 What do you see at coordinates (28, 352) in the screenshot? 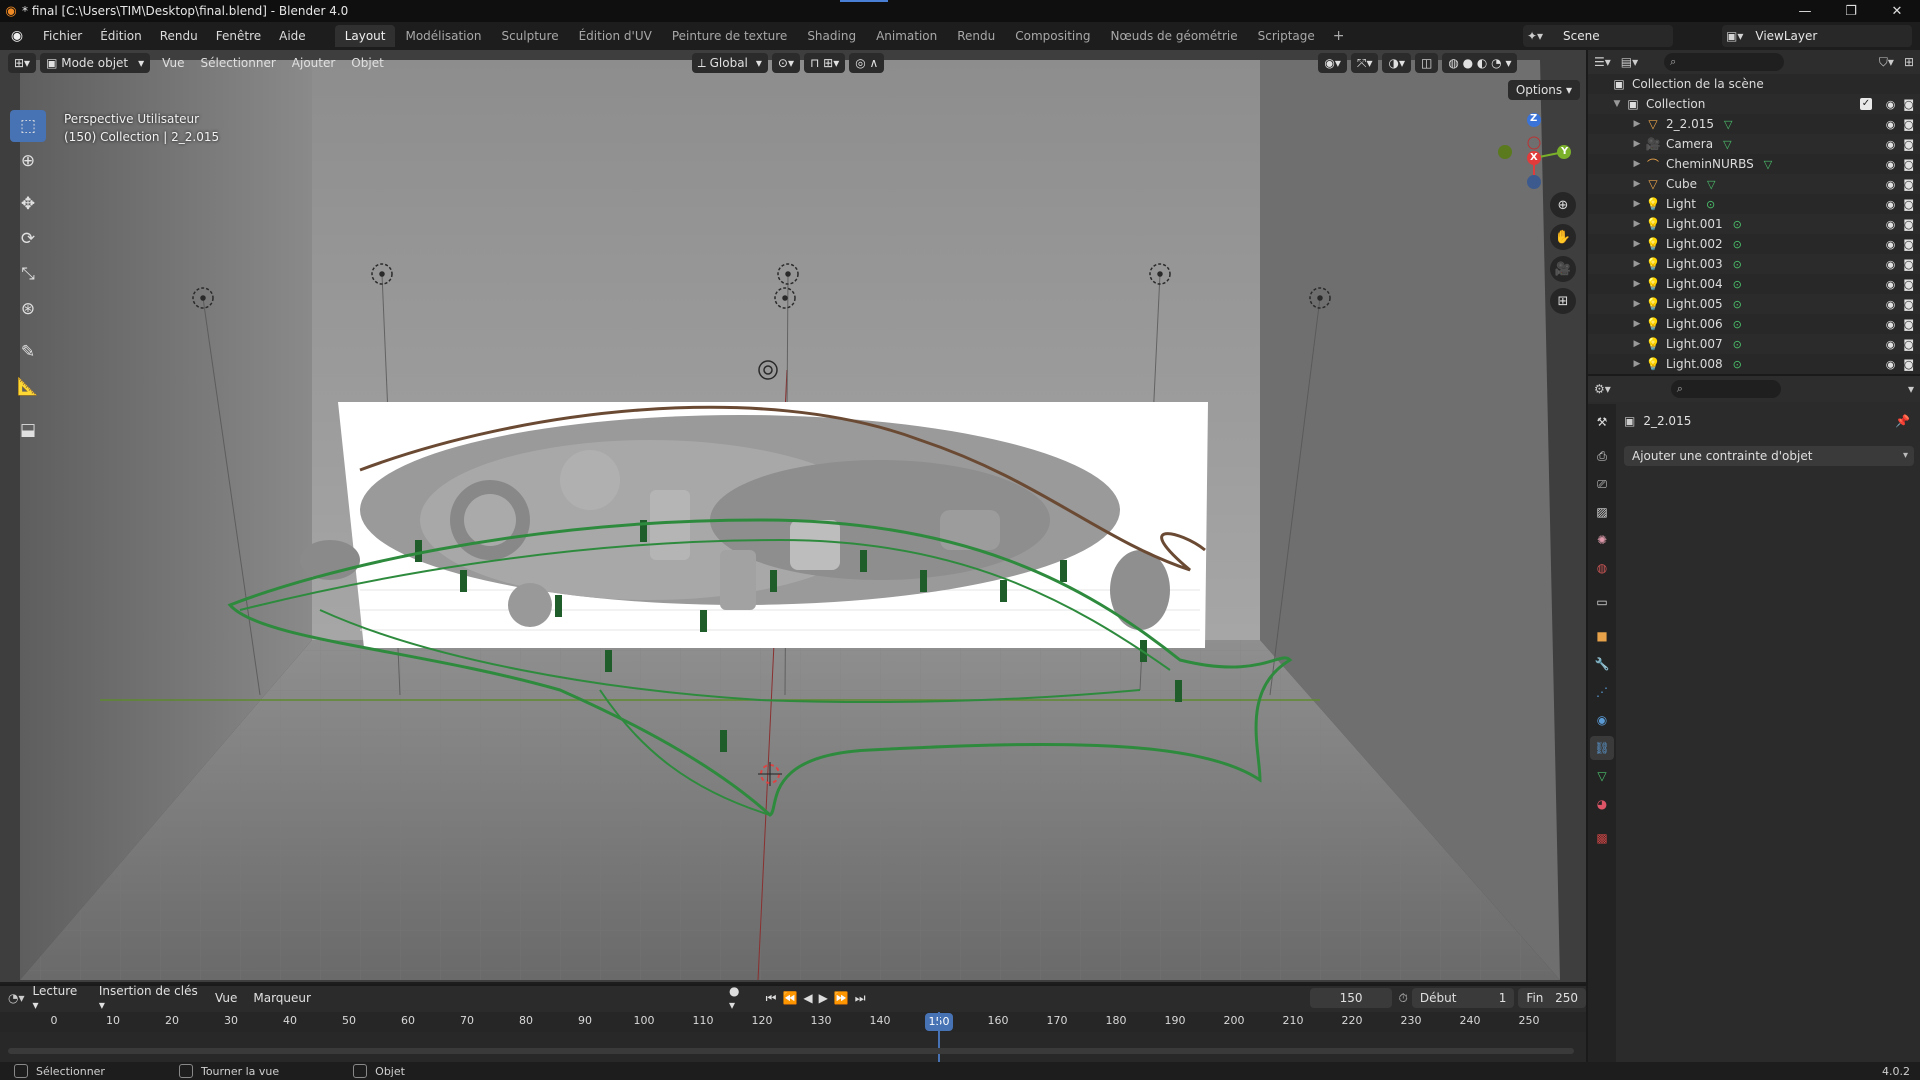
I see `annotate-tool: ✎` at bounding box center [28, 352].